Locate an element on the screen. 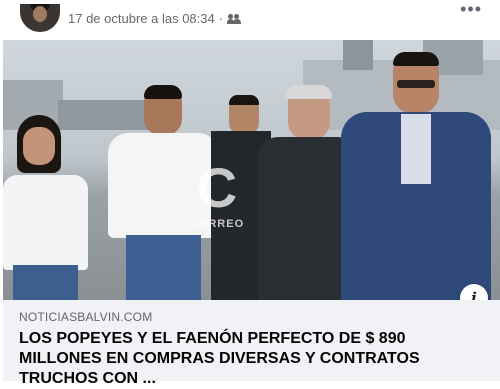 This screenshot has height=389, width=500. avatar is located at coordinates (40, 18).